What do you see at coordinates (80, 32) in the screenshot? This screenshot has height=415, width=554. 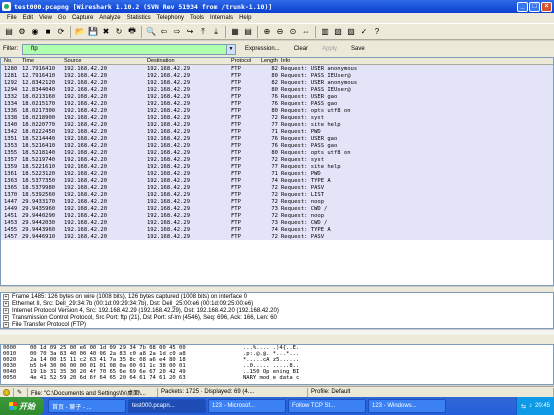 I see `open-file-icon: 📂` at bounding box center [80, 32].